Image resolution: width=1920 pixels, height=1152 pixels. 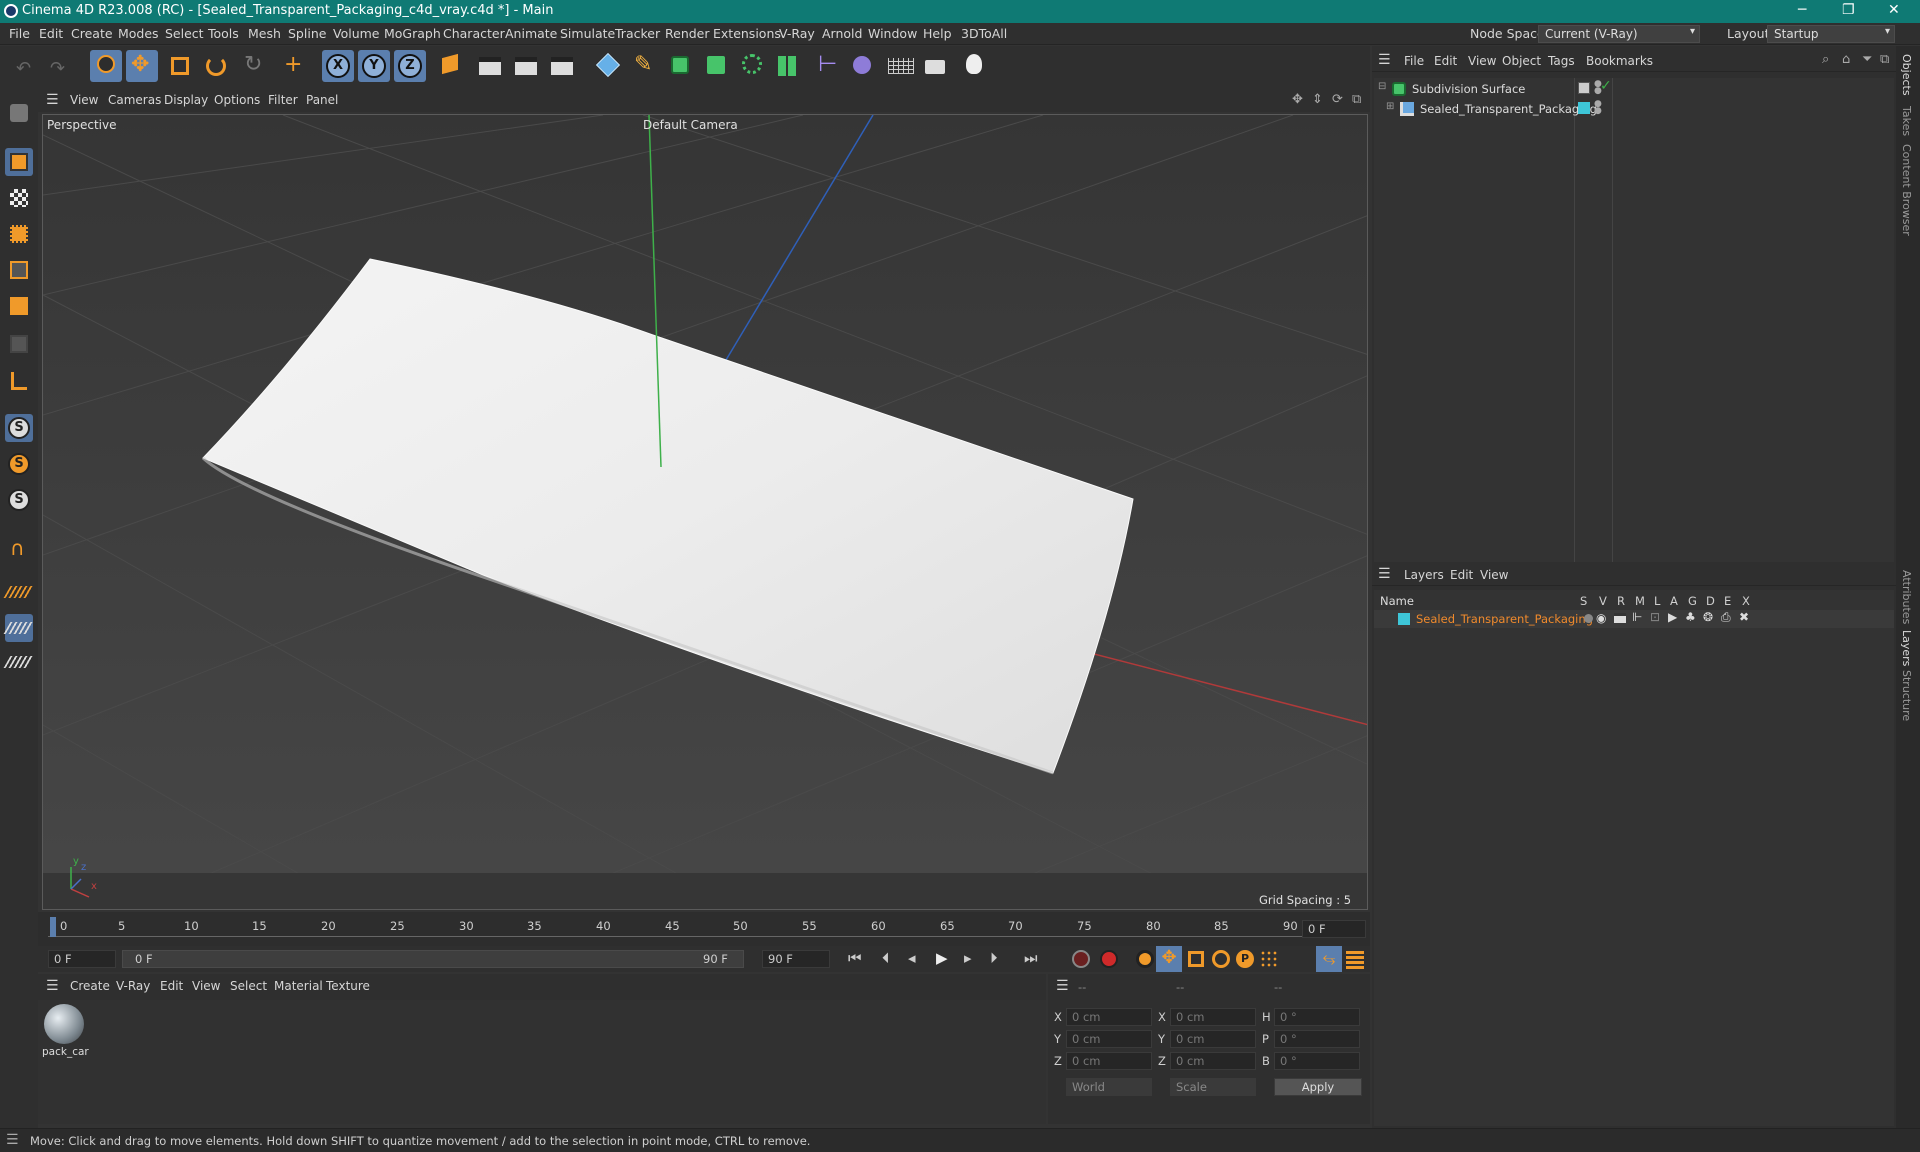 What do you see at coordinates (60, 66) in the screenshot?
I see `redo-button: ↷` at bounding box center [60, 66].